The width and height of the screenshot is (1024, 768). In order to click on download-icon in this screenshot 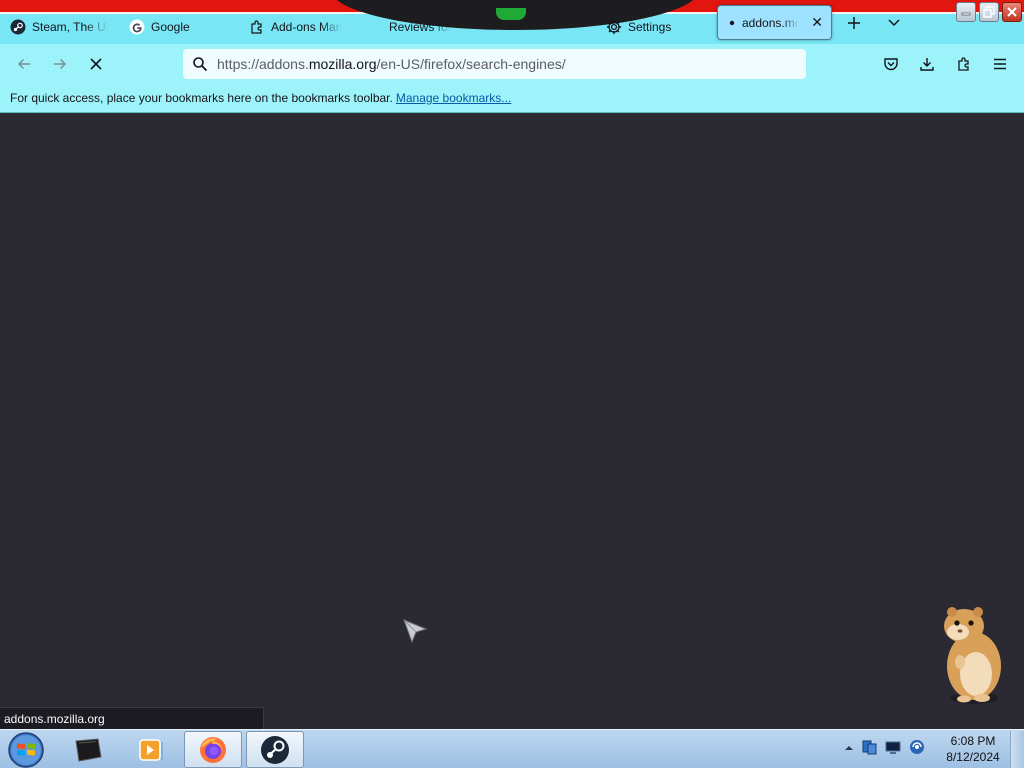, I will do `click(927, 64)`.